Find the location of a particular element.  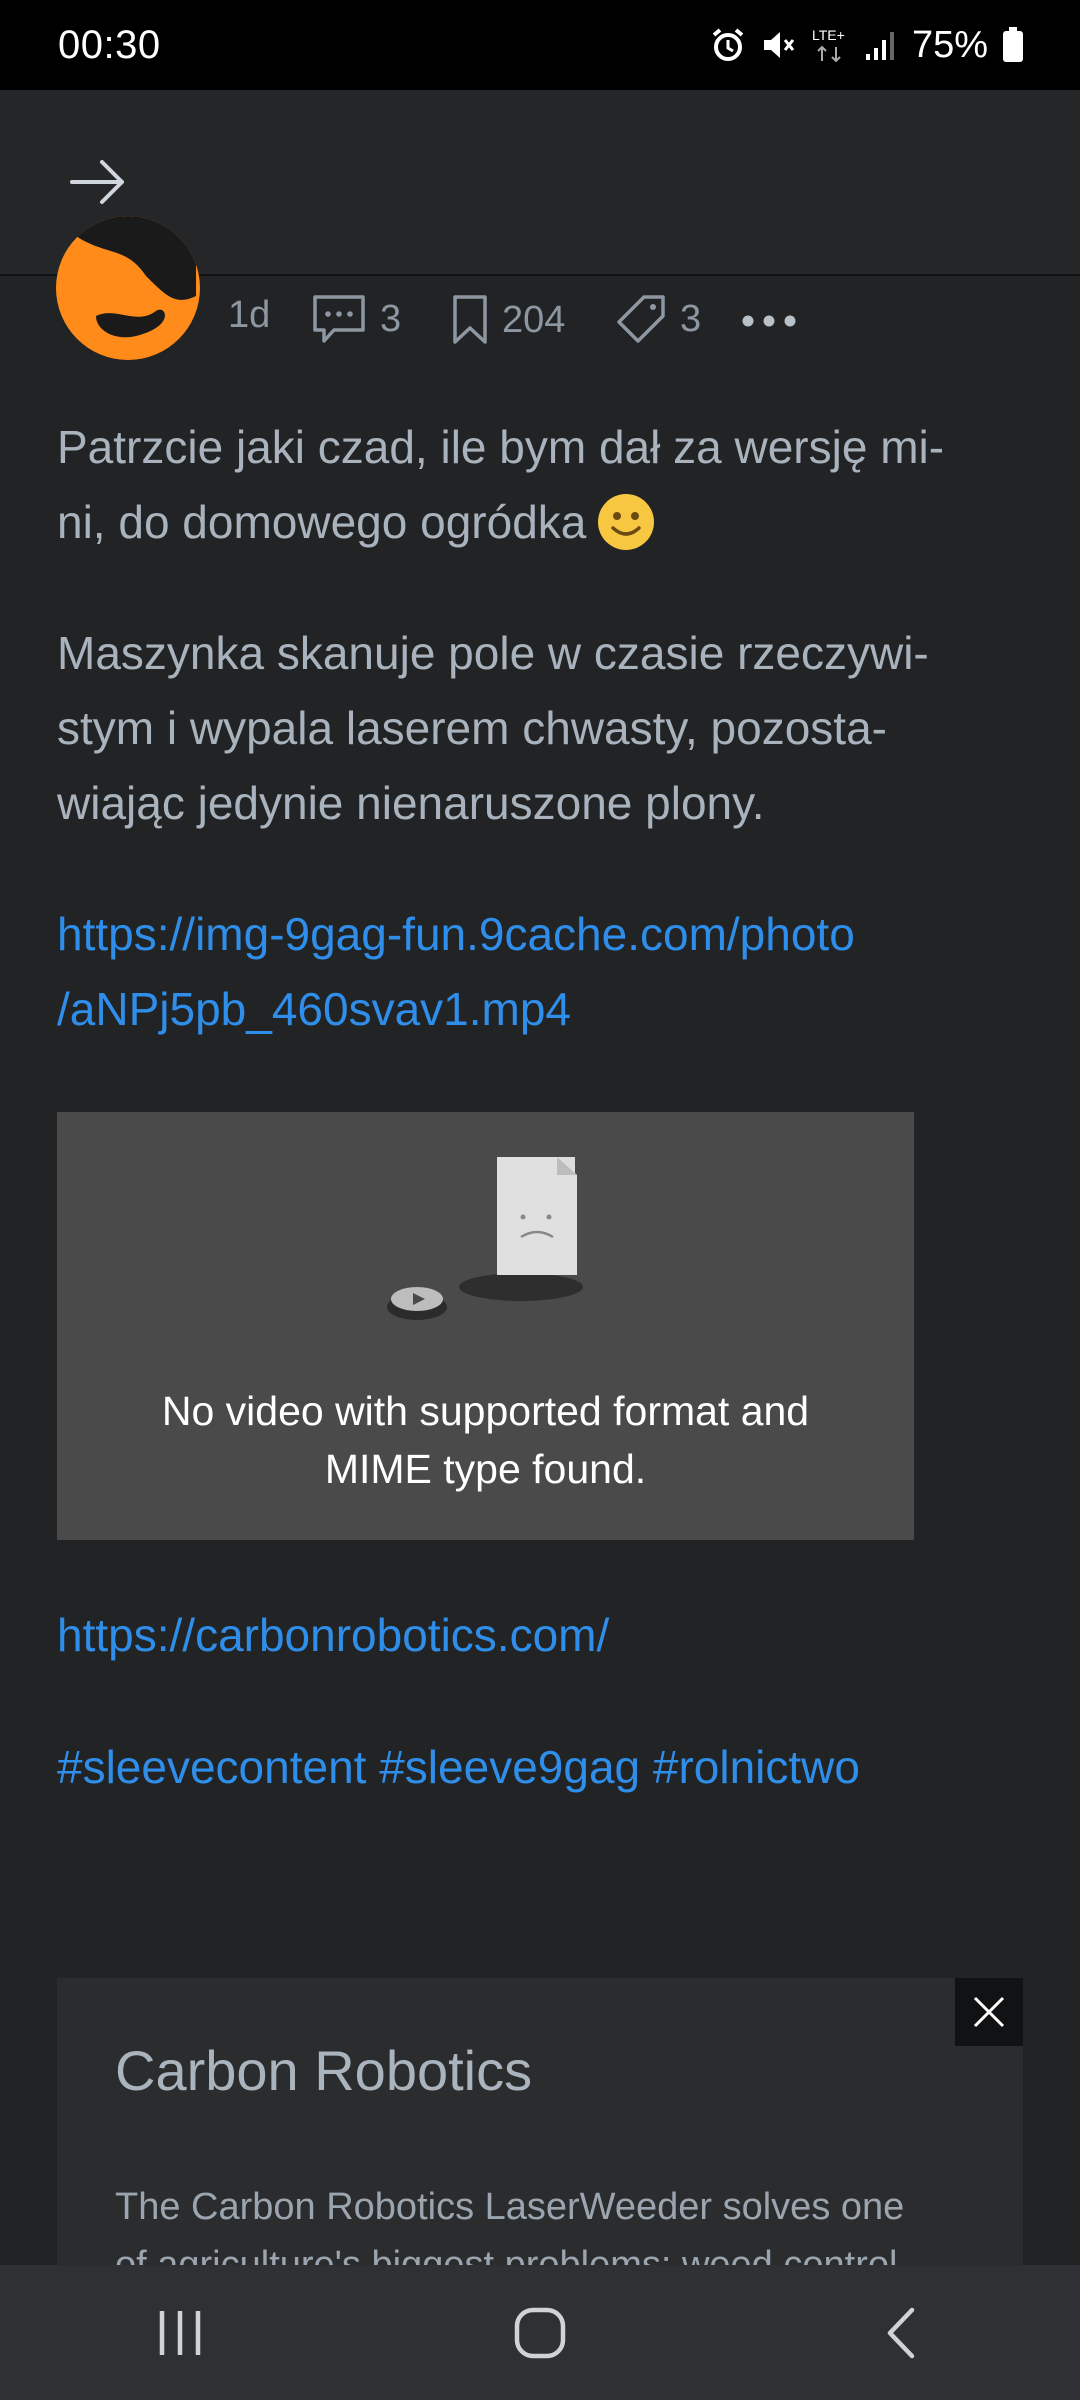

hashtags: #sleevecontent #sleeve9gag #rolnictwo is located at coordinates (458, 1767).